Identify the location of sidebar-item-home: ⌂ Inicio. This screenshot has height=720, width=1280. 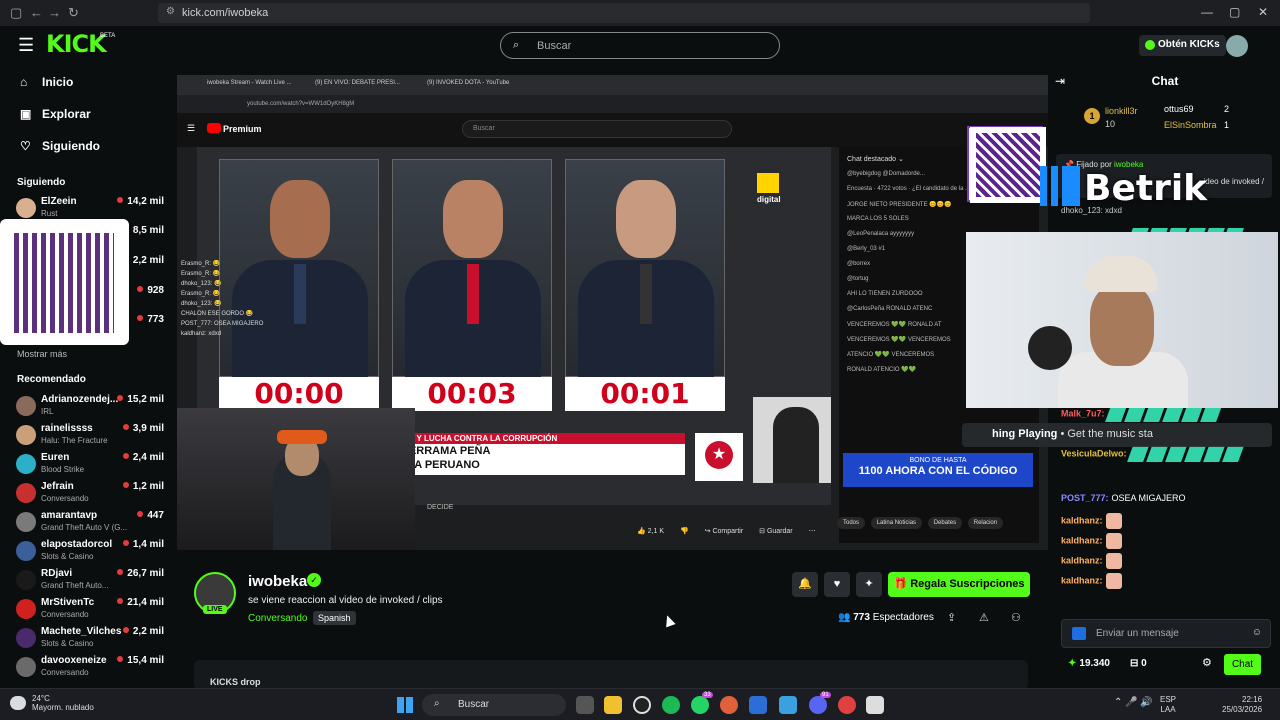
(46, 82).